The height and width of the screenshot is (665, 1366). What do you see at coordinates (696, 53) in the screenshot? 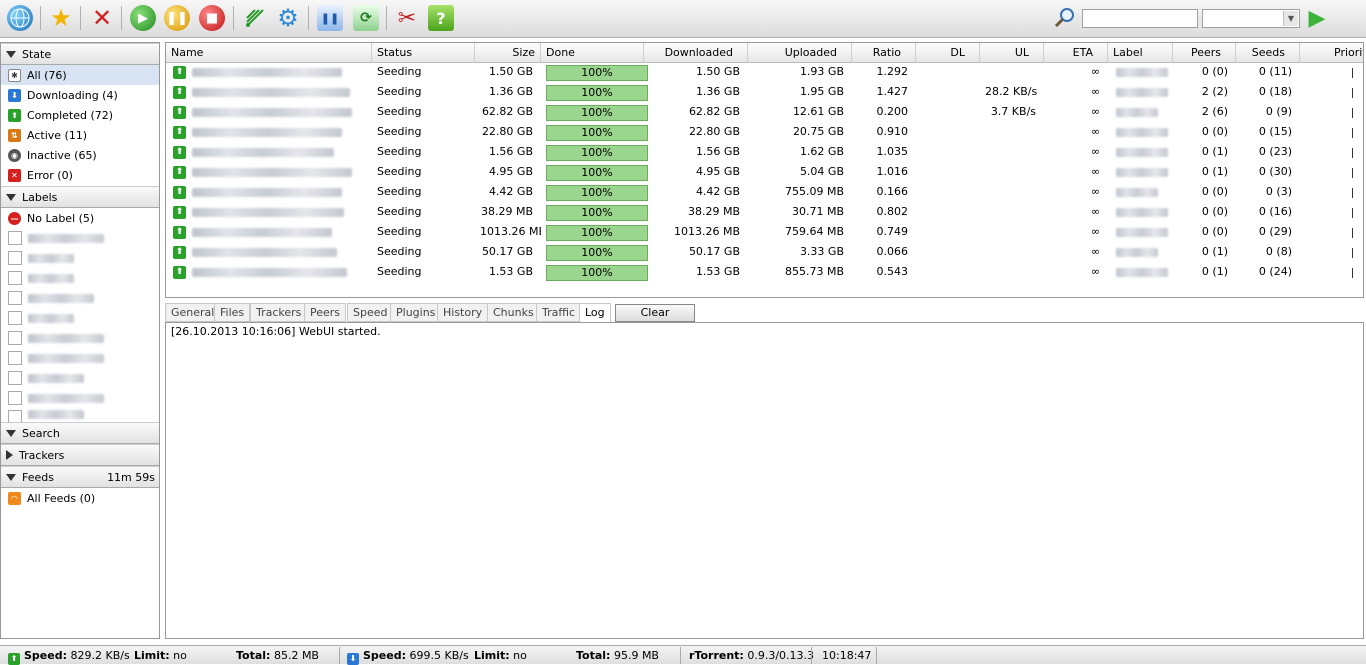
I see `column-header-downloaded: Downloaded` at bounding box center [696, 53].